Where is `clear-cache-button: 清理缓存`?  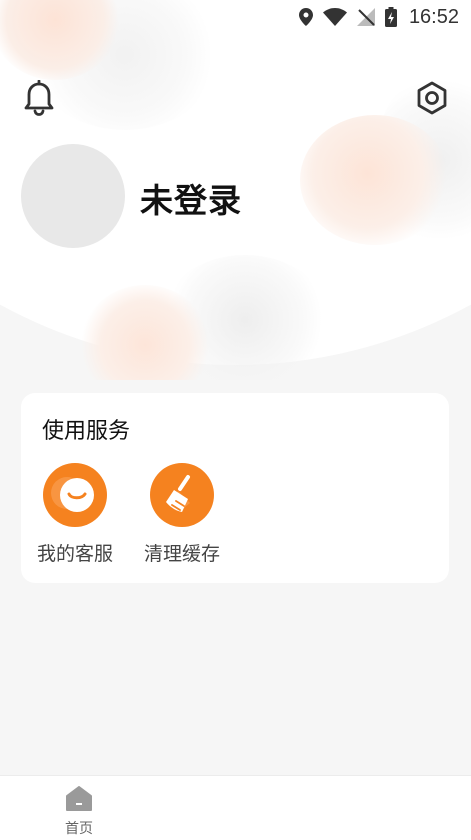
clear-cache-button: 清理缓存 is located at coordinates (182, 514).